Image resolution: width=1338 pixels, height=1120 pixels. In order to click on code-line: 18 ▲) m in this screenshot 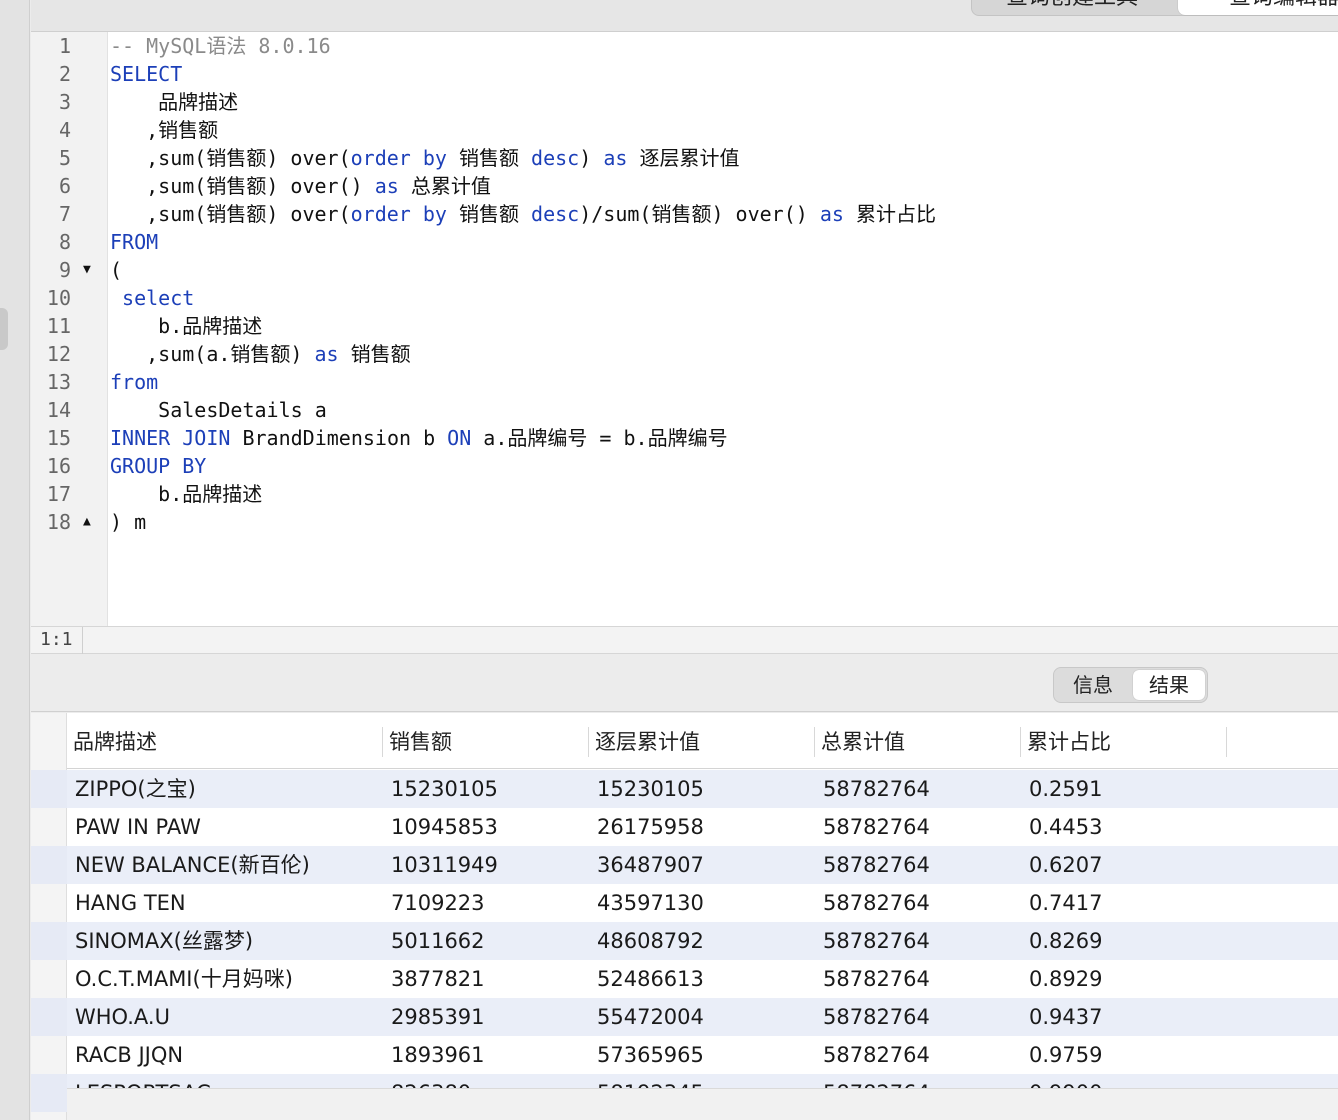, I will do `click(684, 522)`.